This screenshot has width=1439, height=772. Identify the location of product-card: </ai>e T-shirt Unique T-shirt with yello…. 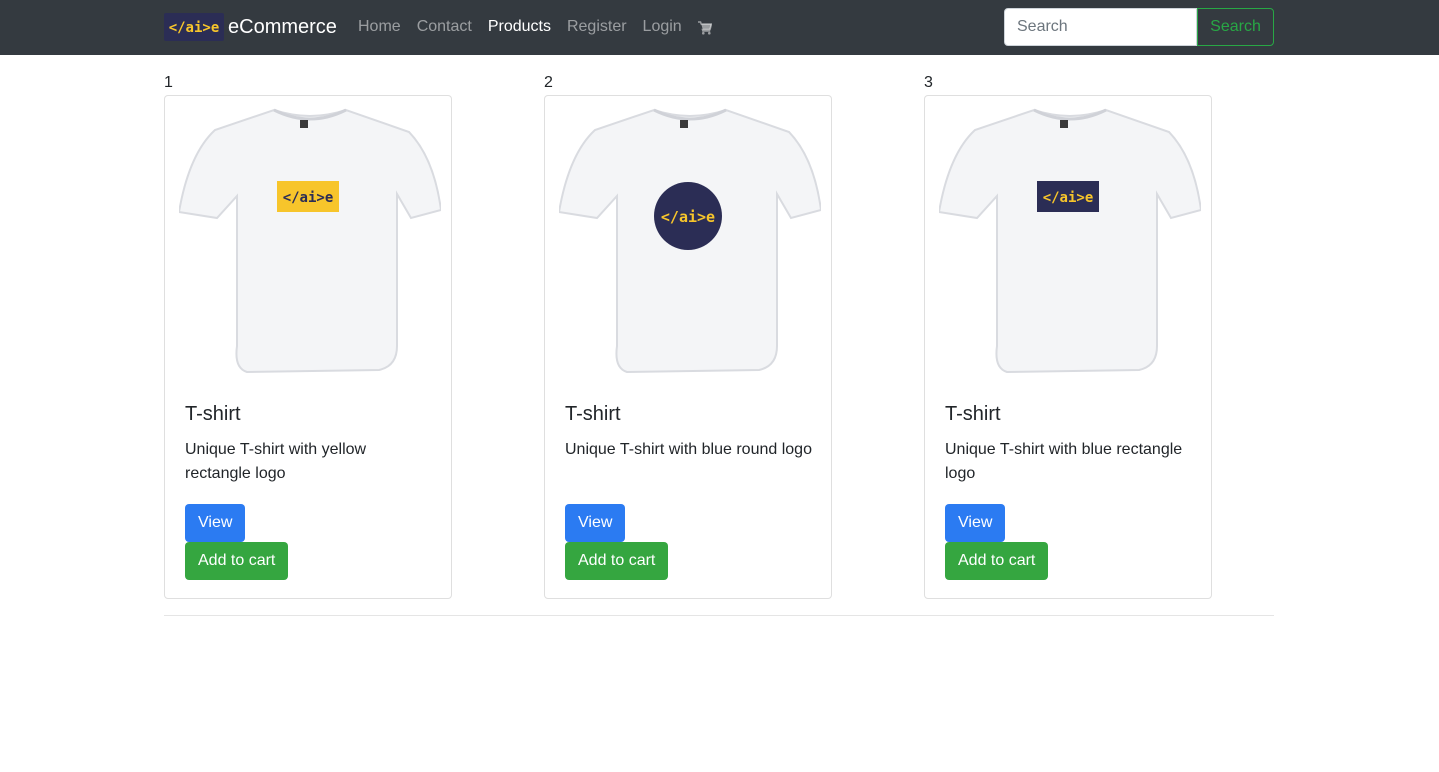
(308, 347).